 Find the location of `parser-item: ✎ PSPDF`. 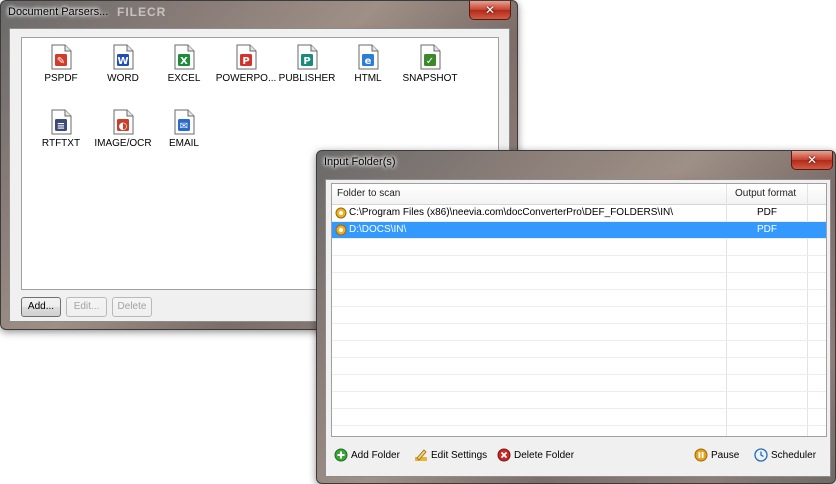

parser-item: ✎ PSPDF is located at coordinates (61, 64).